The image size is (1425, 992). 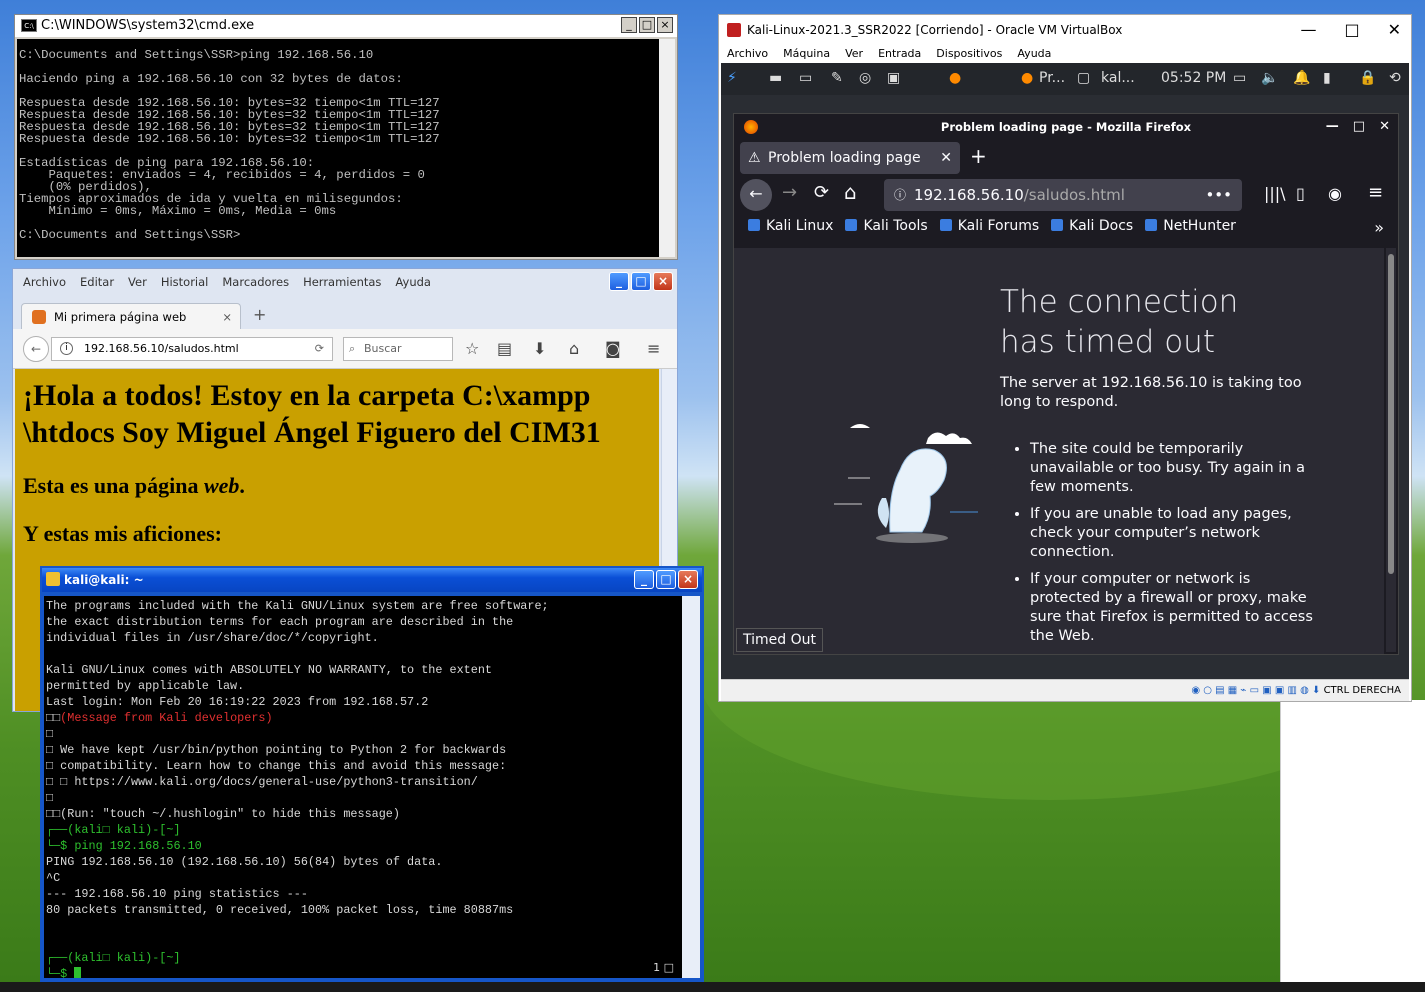 What do you see at coordinates (1027, 78) in the screenshot?
I see `firefox-icon: ●` at bounding box center [1027, 78].